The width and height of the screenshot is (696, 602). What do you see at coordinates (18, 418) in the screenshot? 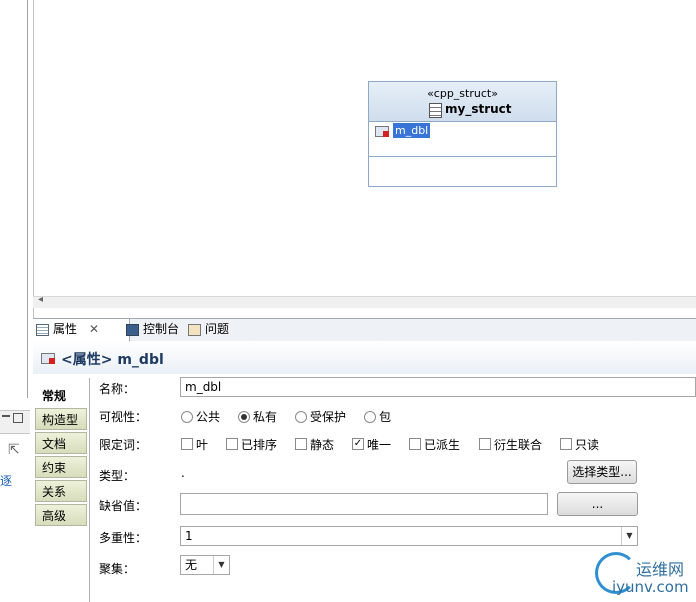
I see `maximize-icon` at bounding box center [18, 418].